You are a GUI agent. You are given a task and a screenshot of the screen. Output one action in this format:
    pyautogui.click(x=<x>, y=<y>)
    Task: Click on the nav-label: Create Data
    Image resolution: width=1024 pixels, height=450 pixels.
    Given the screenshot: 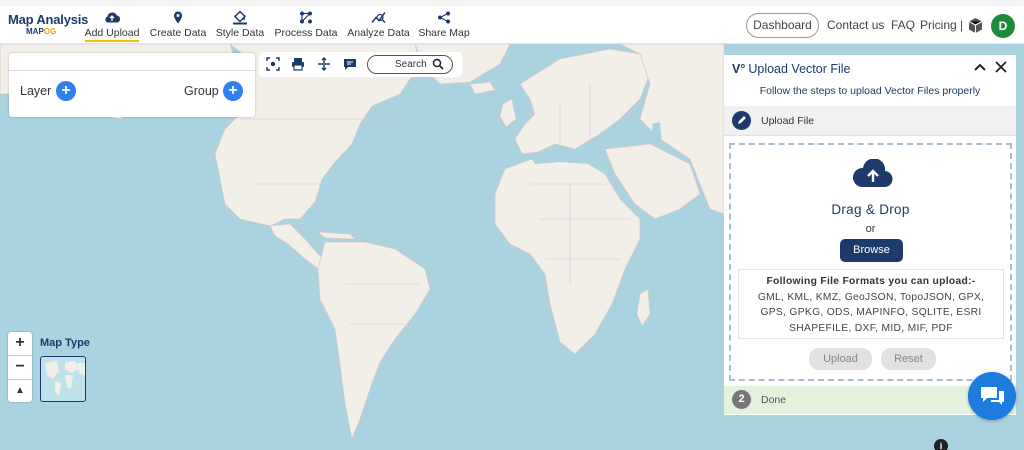 What is the action you would take?
    pyautogui.click(x=178, y=33)
    